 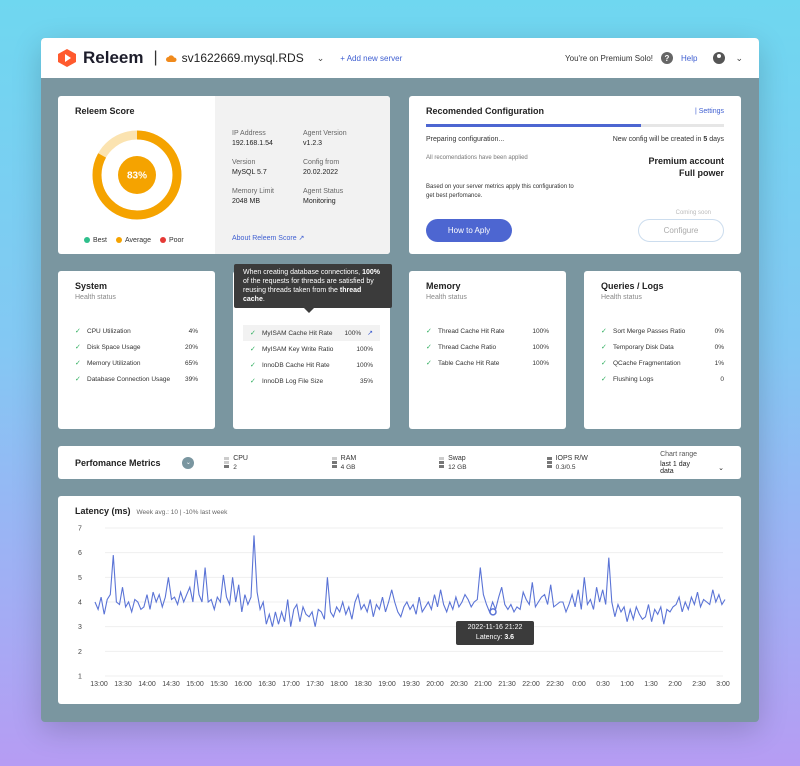 I want to click on legend-poor: Poor, so click(x=171, y=240).